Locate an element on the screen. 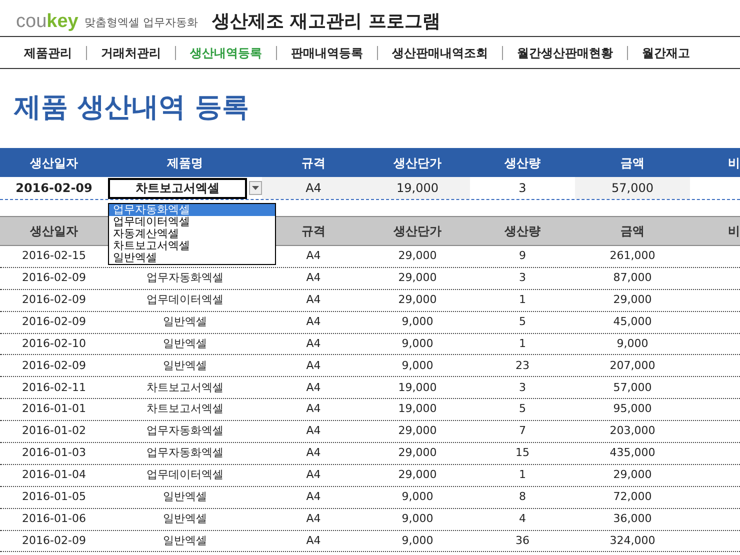 The height and width of the screenshot is (555, 740). table-cell-text: 45,000 is located at coordinates (632, 322).